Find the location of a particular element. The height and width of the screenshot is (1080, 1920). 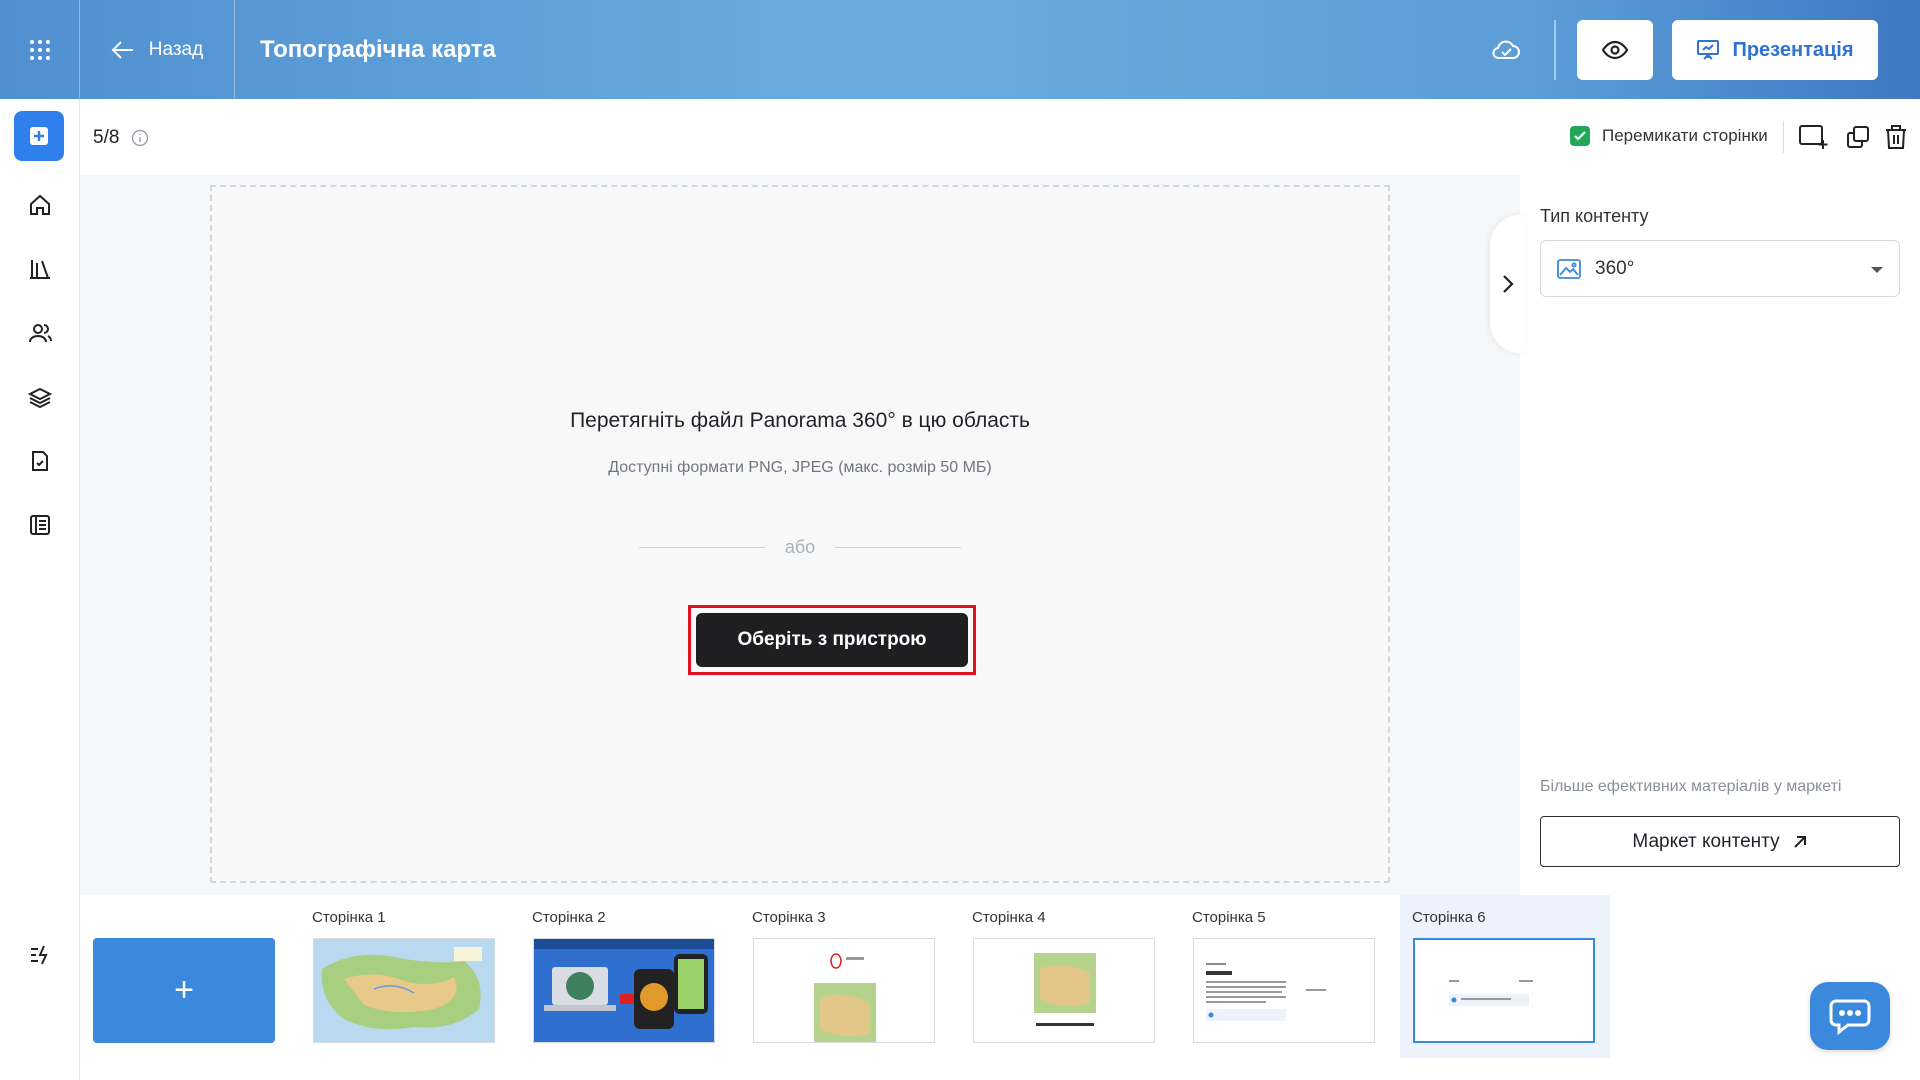

page-thumb-5: Сторінка 5 is located at coordinates (1285, 976).